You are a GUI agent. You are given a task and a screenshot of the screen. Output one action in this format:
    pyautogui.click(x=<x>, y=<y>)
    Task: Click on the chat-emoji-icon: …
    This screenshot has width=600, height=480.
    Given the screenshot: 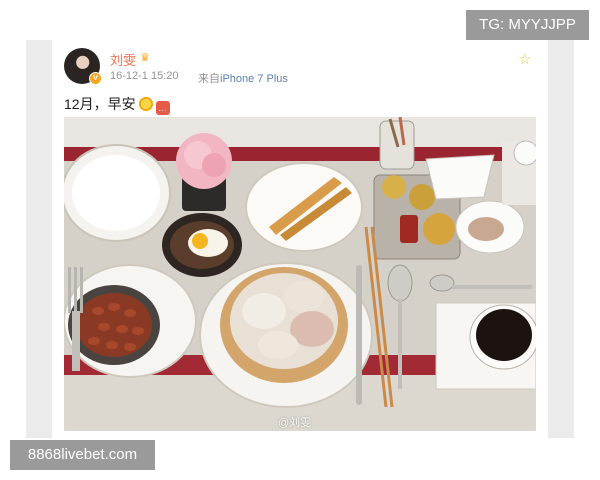 What is the action you would take?
    pyautogui.click(x=162, y=108)
    